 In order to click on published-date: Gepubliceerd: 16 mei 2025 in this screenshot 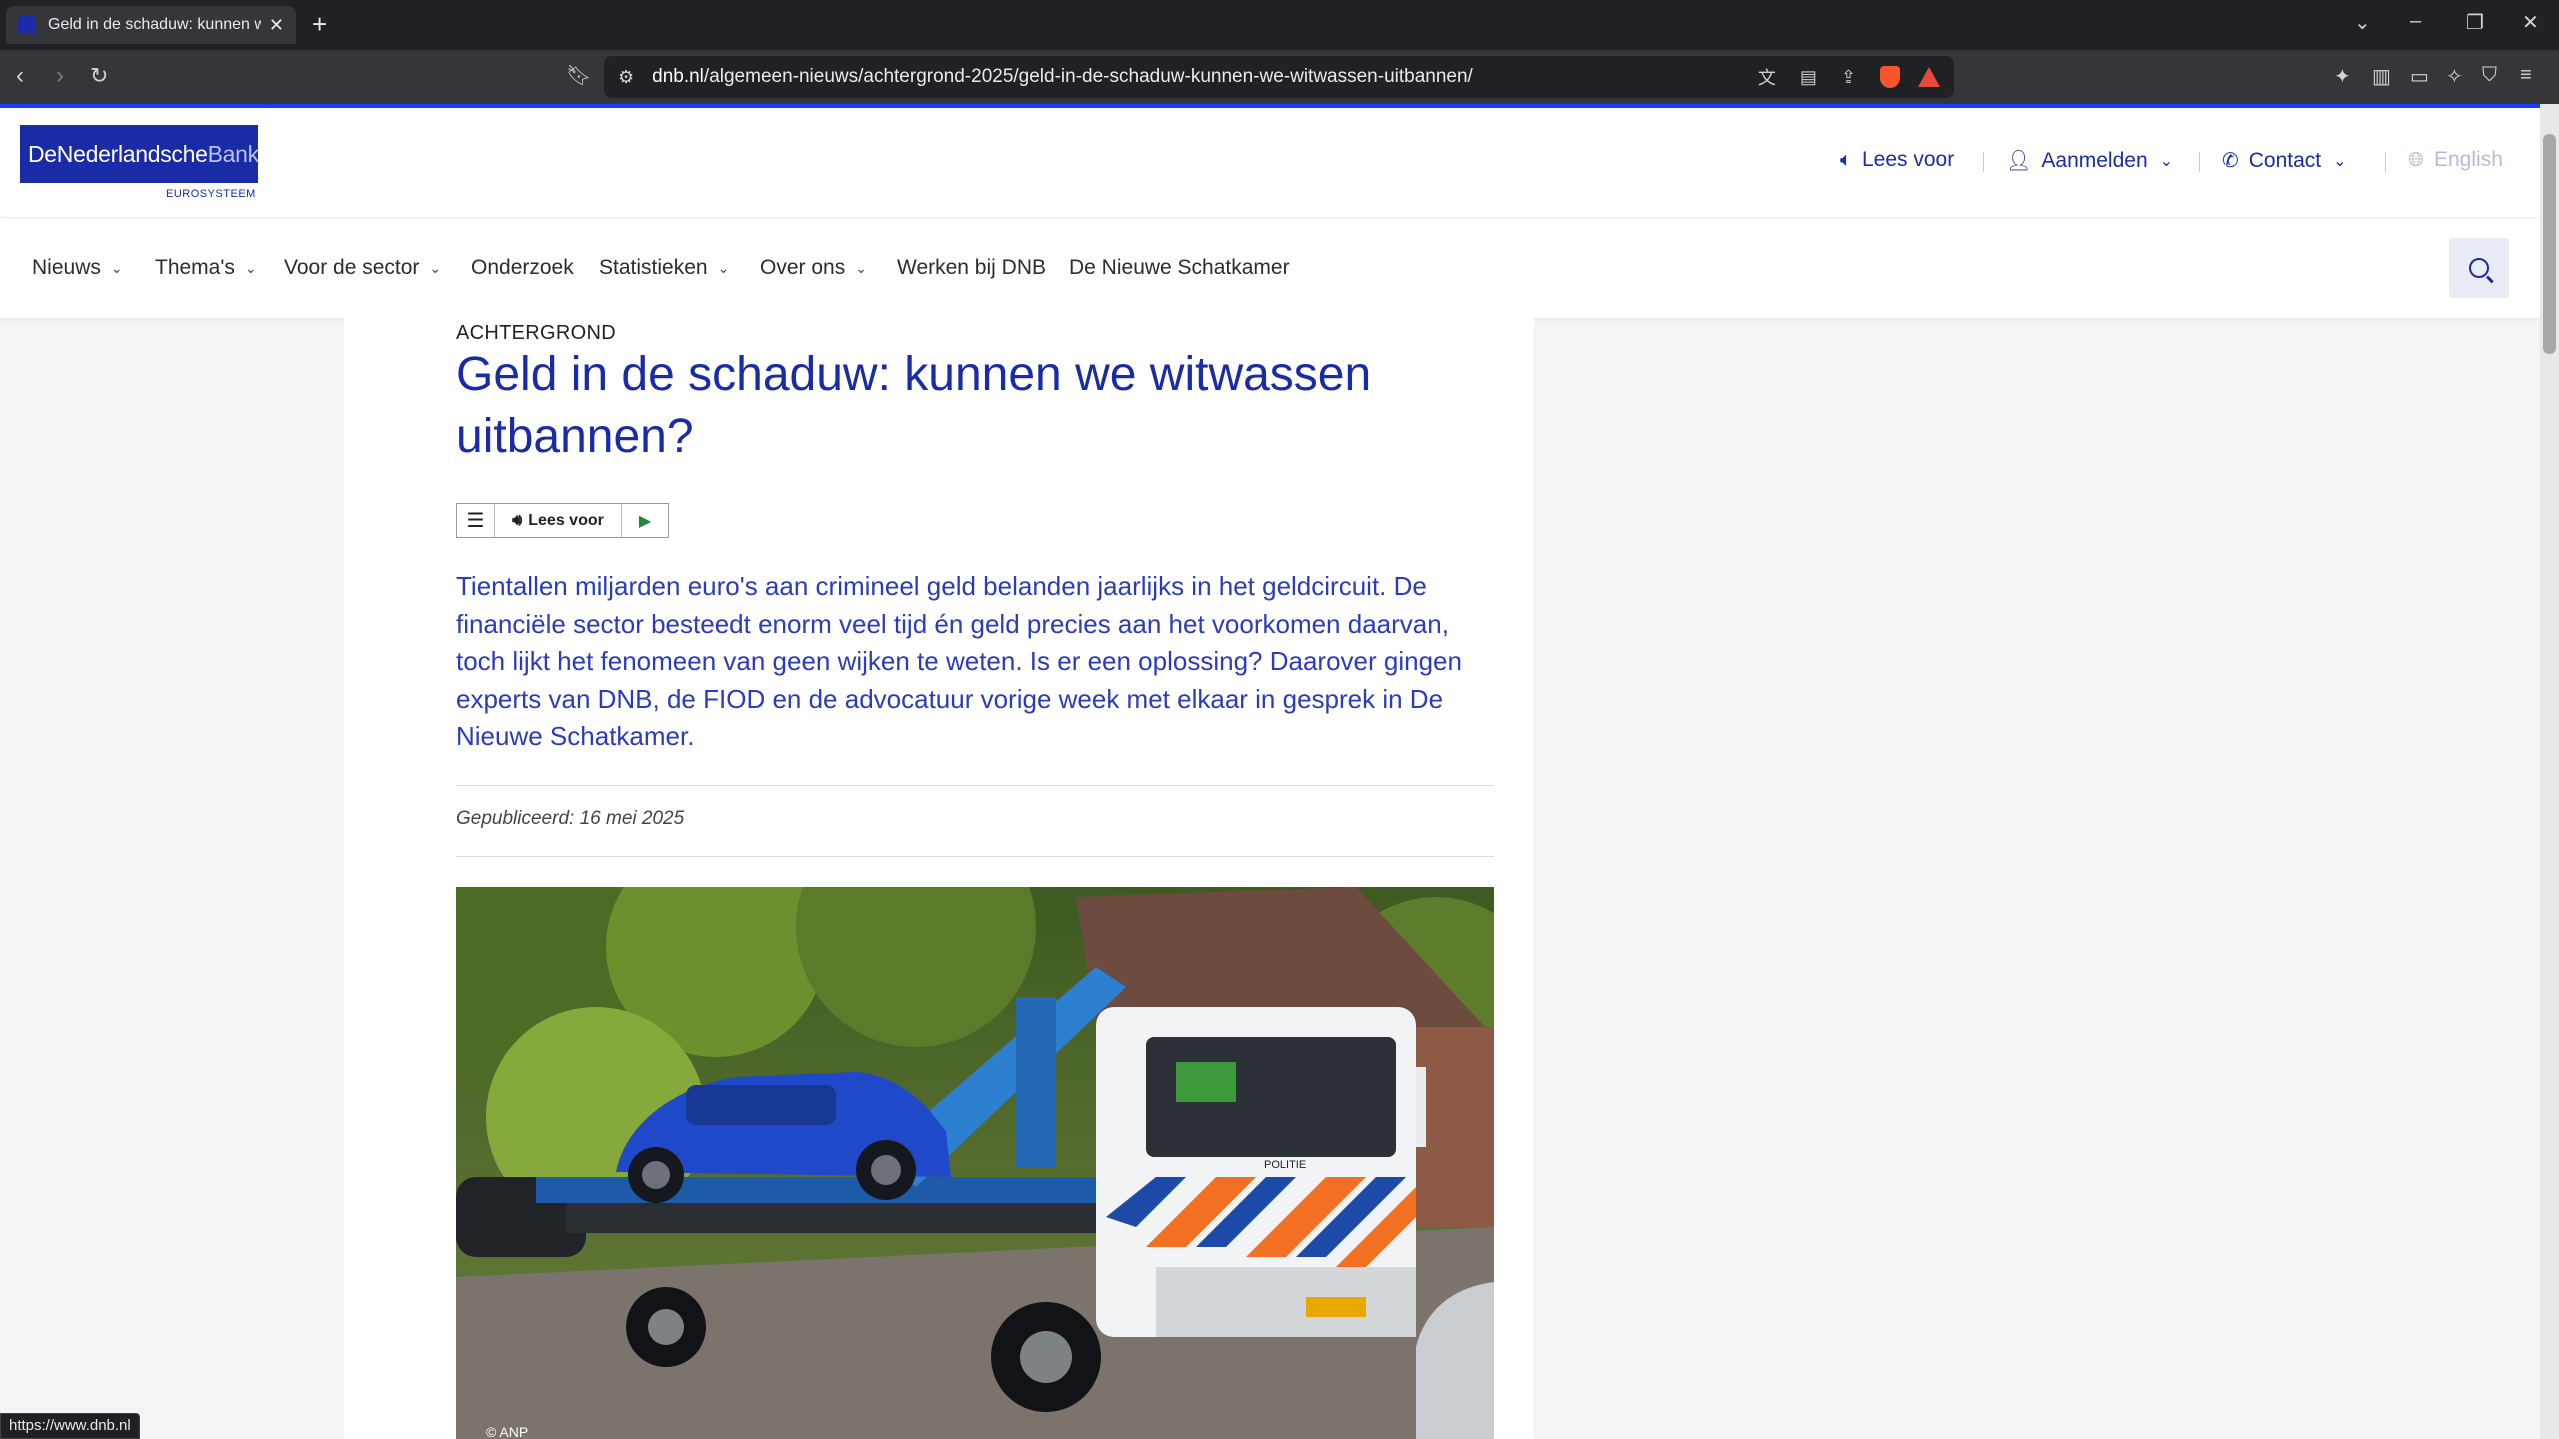, I will do `click(570, 819)`.